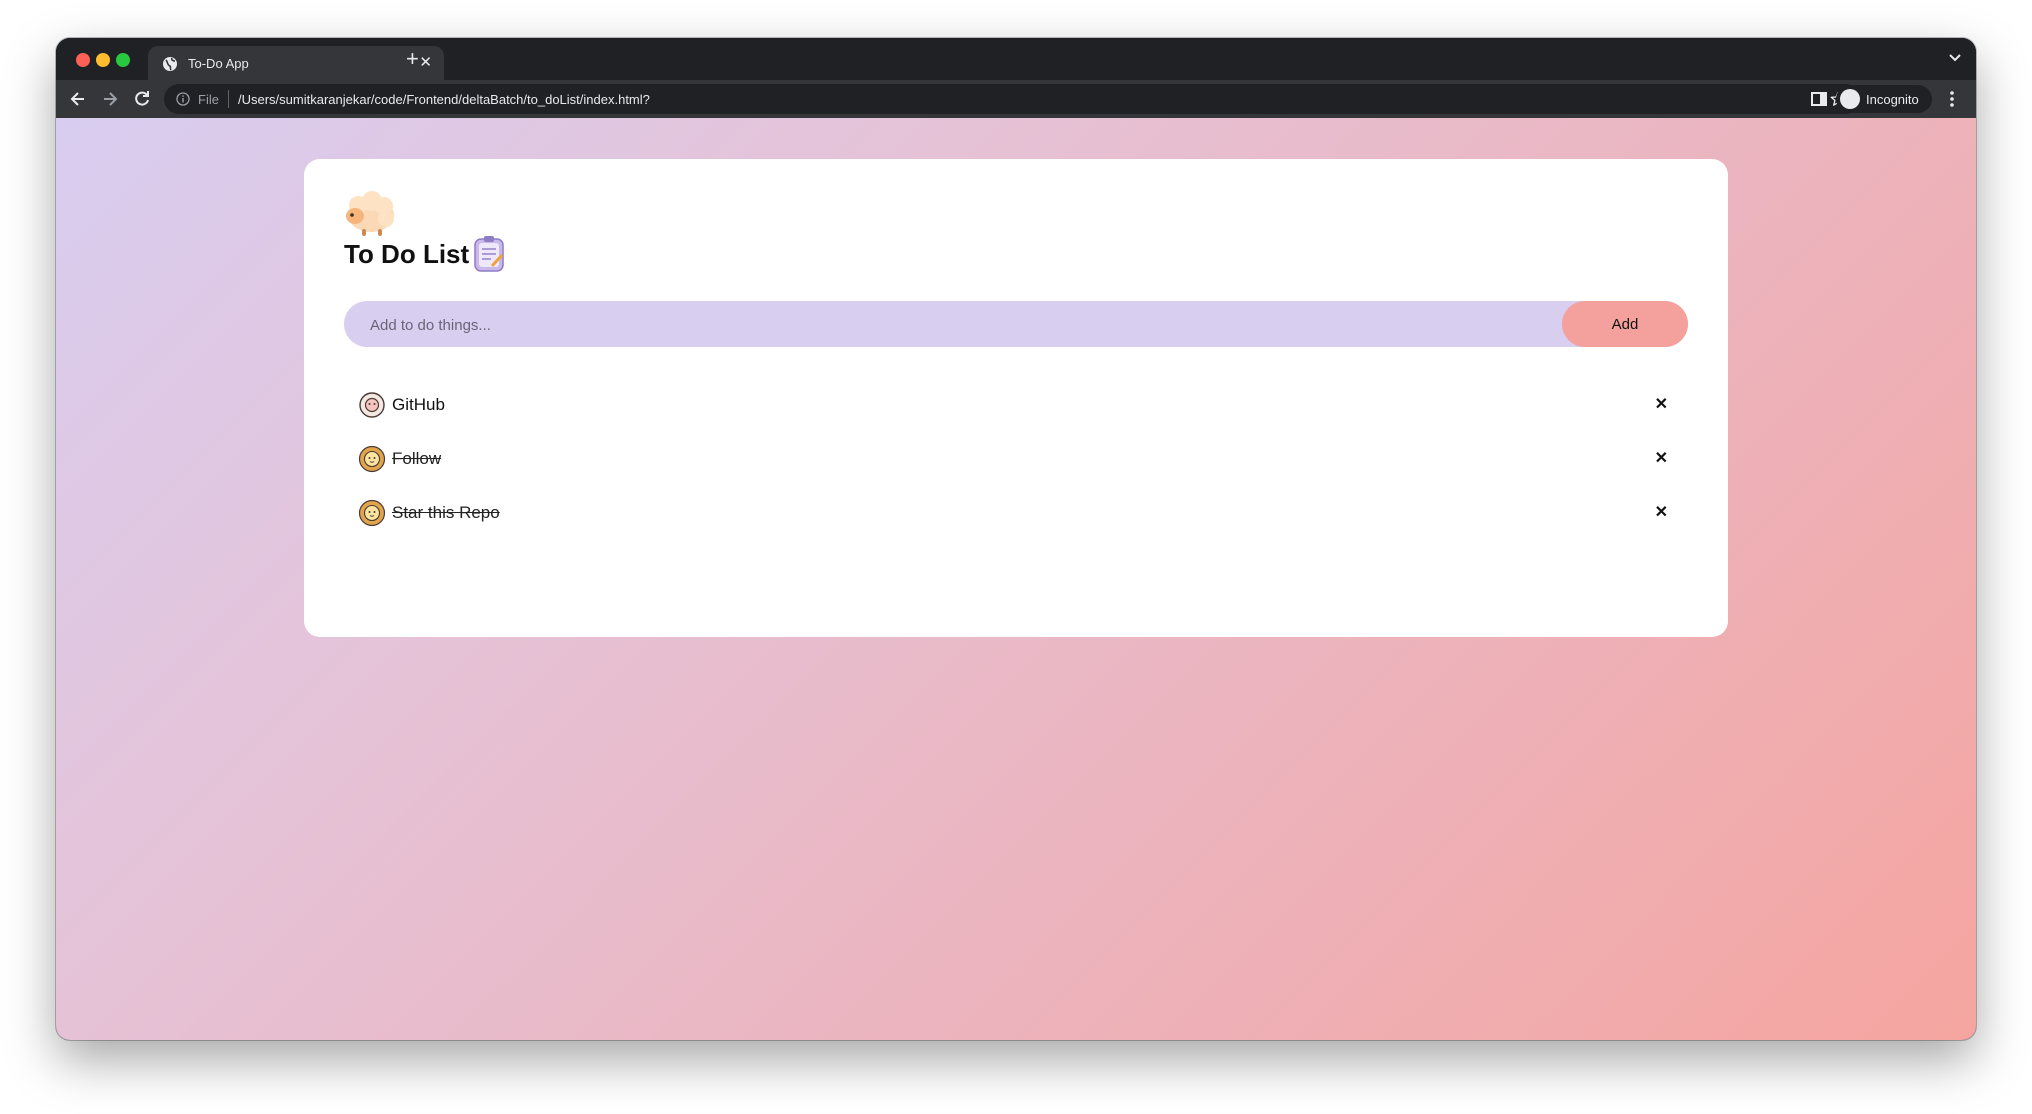 This screenshot has width=2032, height=1114. What do you see at coordinates (407, 254) in the screenshot?
I see `page-title: To Do List` at bounding box center [407, 254].